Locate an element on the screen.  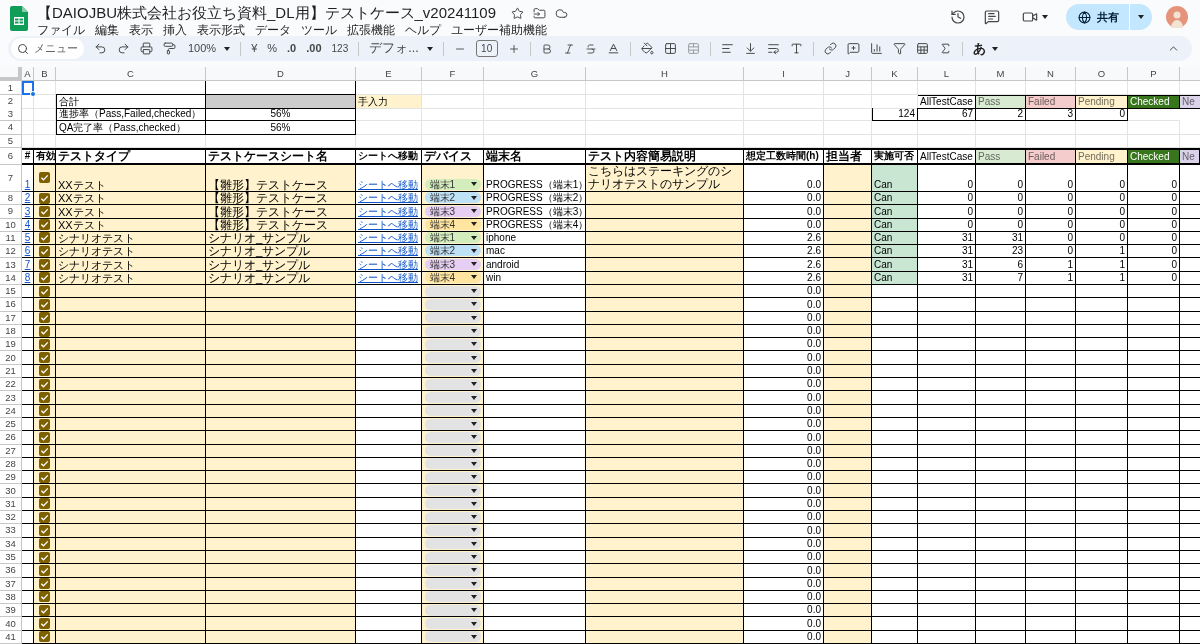
column-header: L is located at coordinates (947, 74).